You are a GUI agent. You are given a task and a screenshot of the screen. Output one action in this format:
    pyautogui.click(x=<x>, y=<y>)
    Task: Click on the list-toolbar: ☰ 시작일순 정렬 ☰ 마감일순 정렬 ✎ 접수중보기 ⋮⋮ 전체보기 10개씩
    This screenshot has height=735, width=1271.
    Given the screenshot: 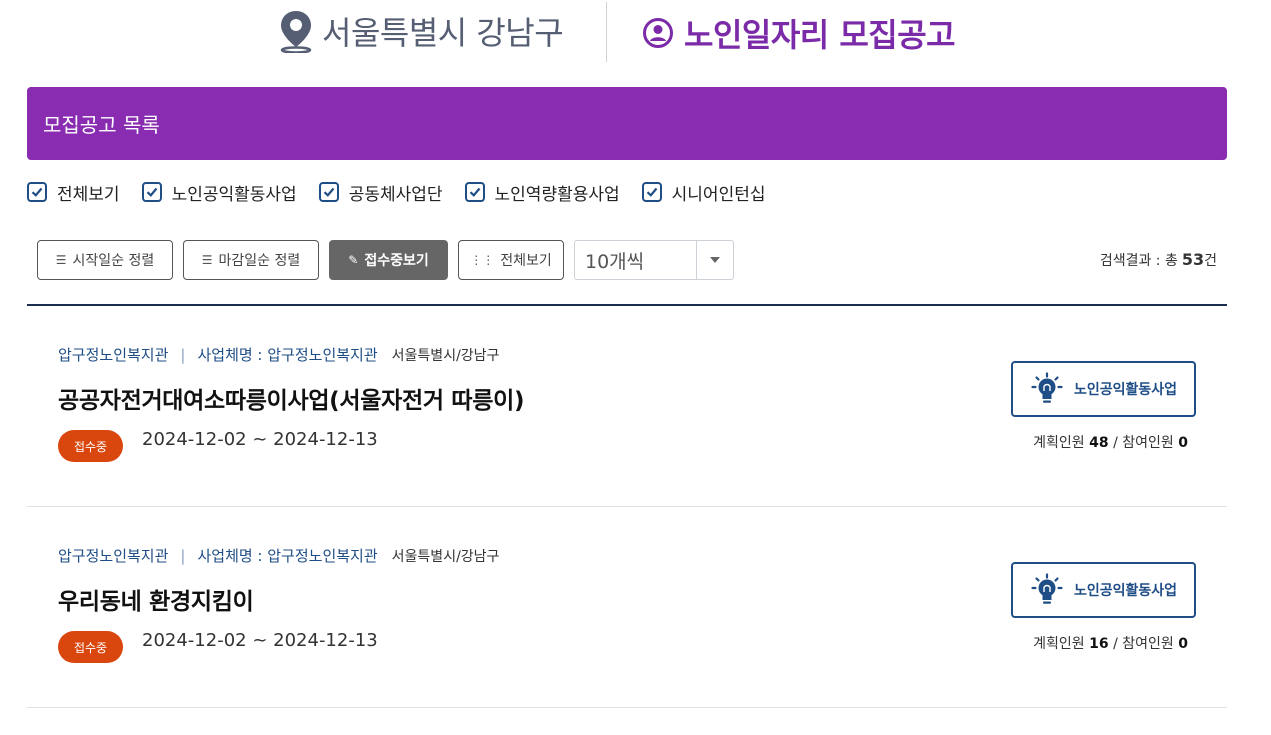 What is the action you would take?
    pyautogui.click(x=385, y=260)
    